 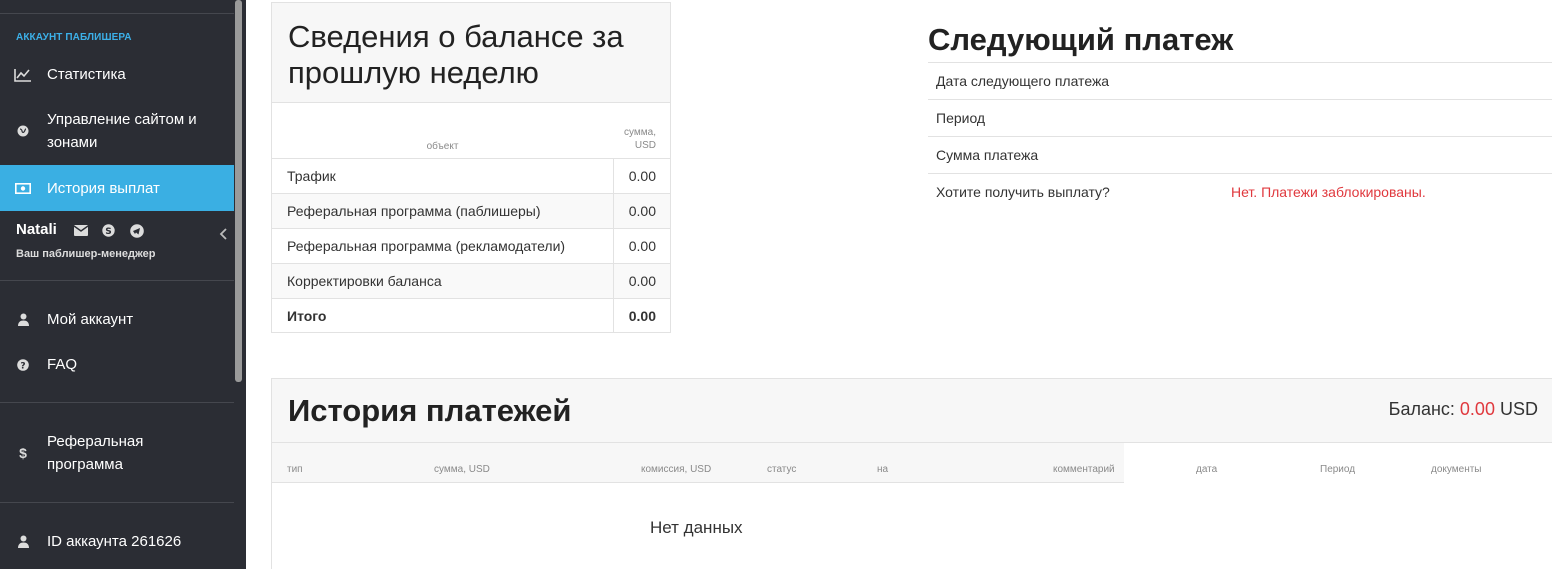 I want to click on sidebar-item-label: Реферальная программа, so click(x=95, y=453).